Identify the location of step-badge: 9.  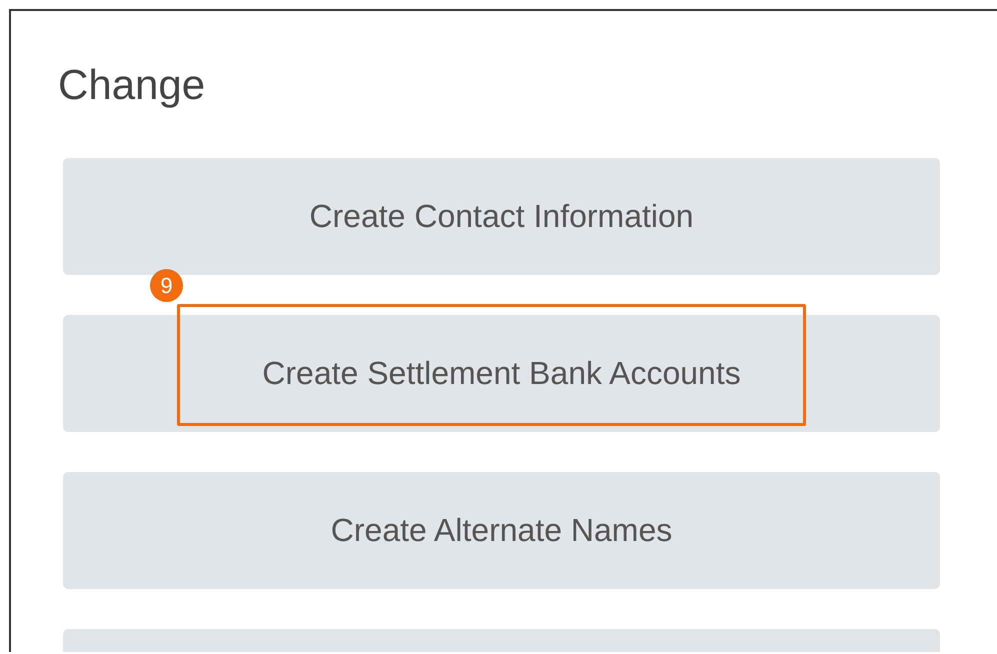
(166, 285).